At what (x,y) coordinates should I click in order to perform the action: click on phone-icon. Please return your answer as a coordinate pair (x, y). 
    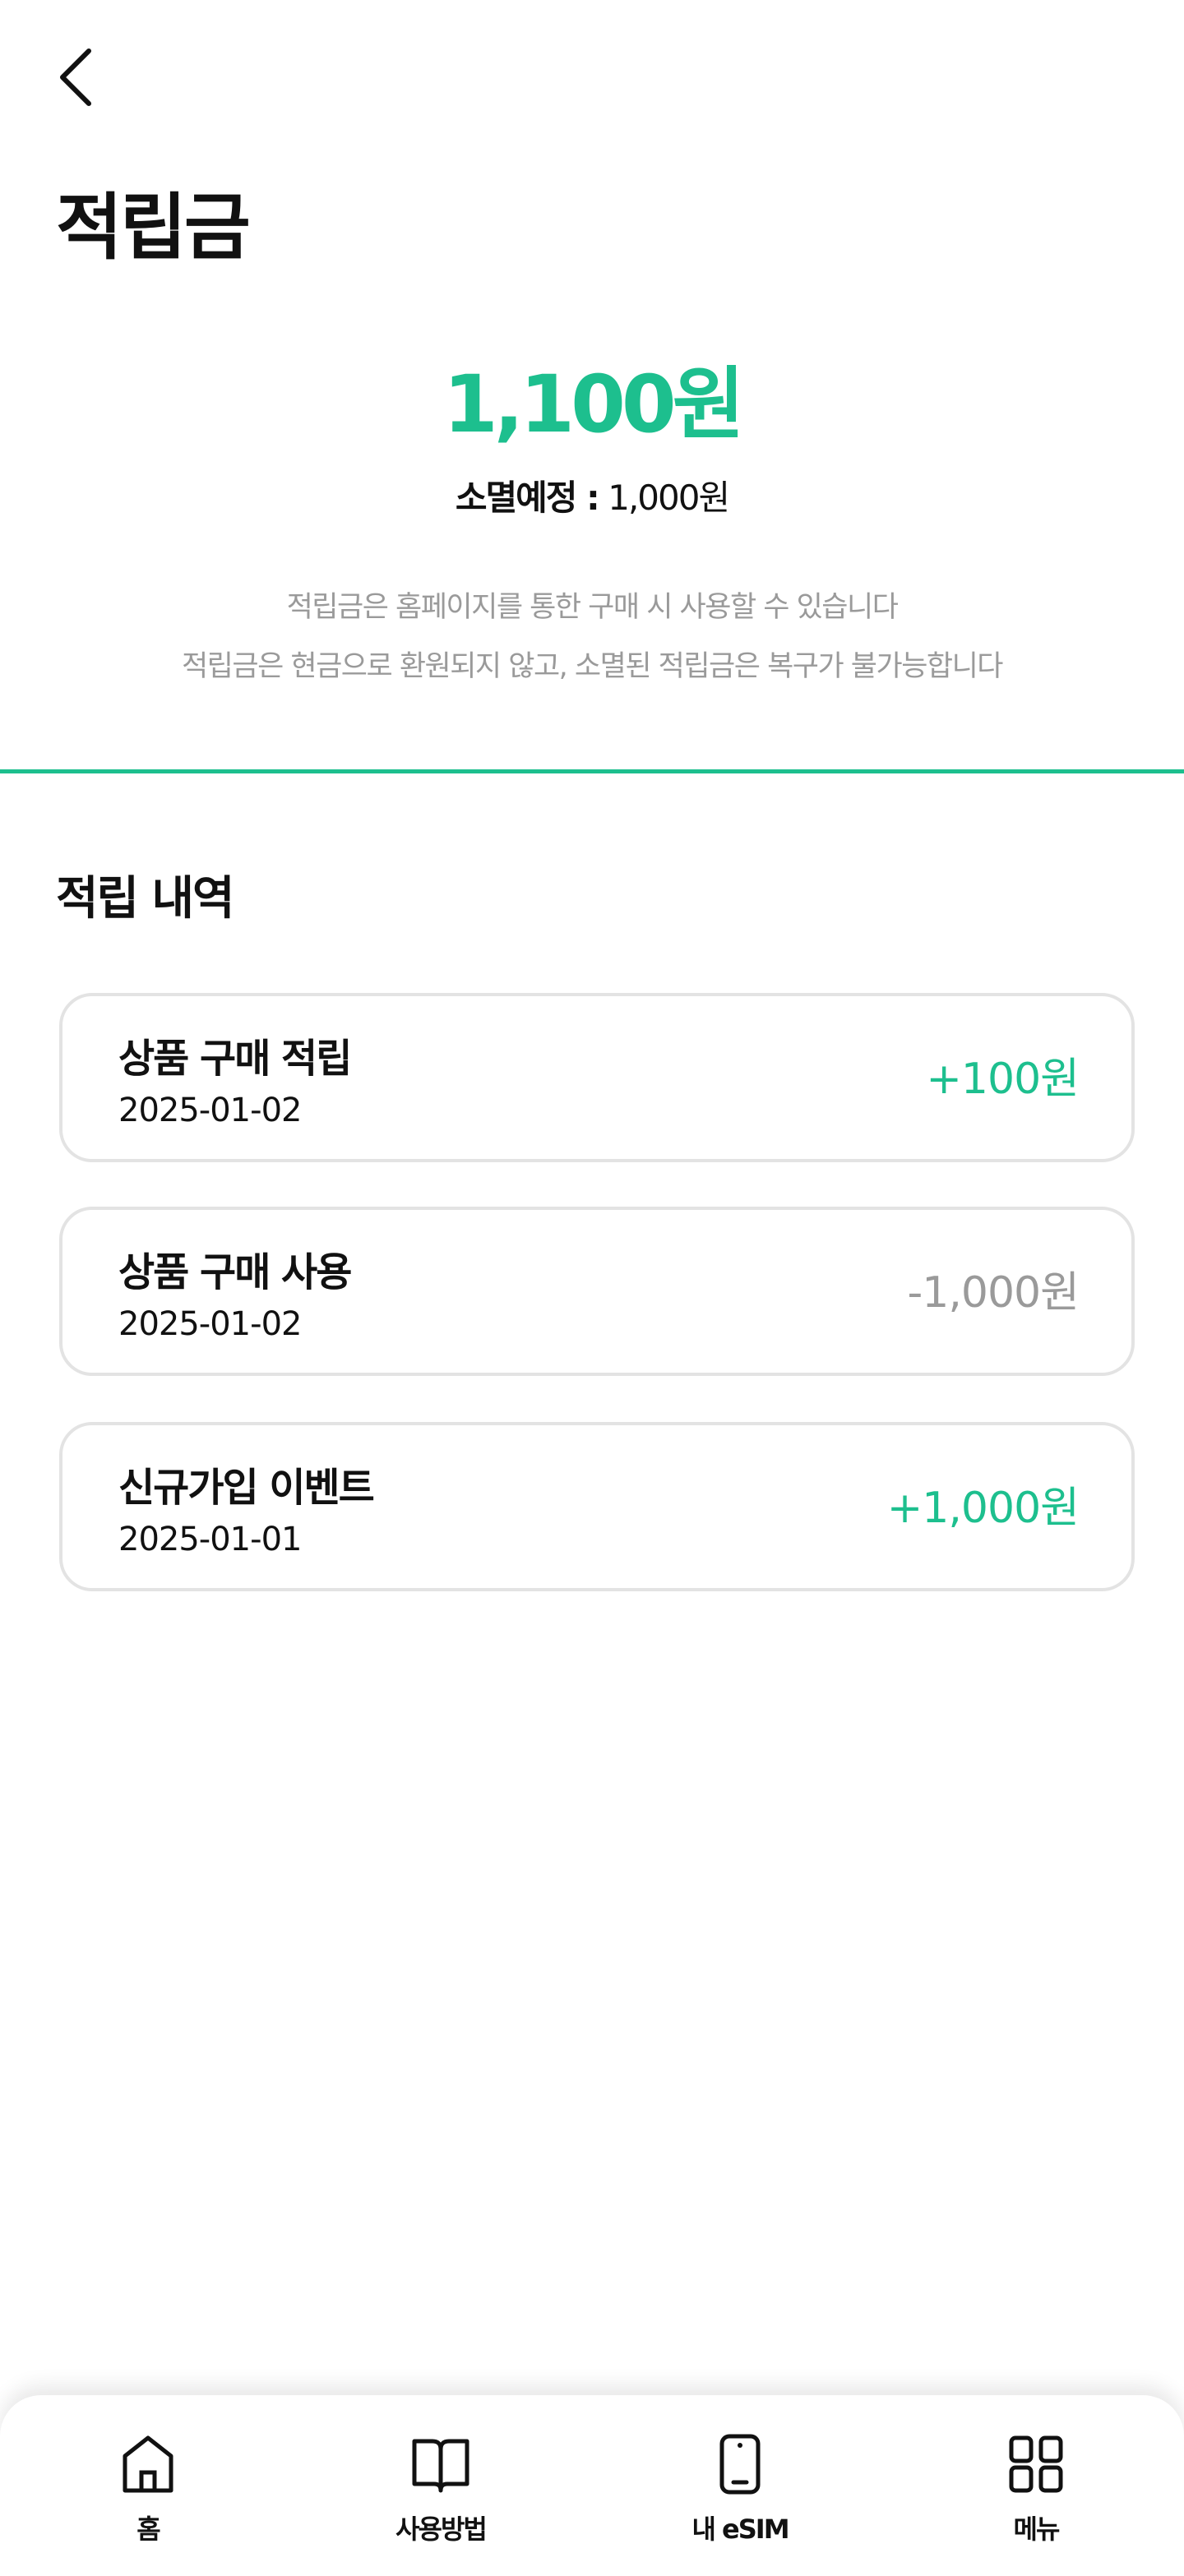
    Looking at the image, I should click on (740, 2464).